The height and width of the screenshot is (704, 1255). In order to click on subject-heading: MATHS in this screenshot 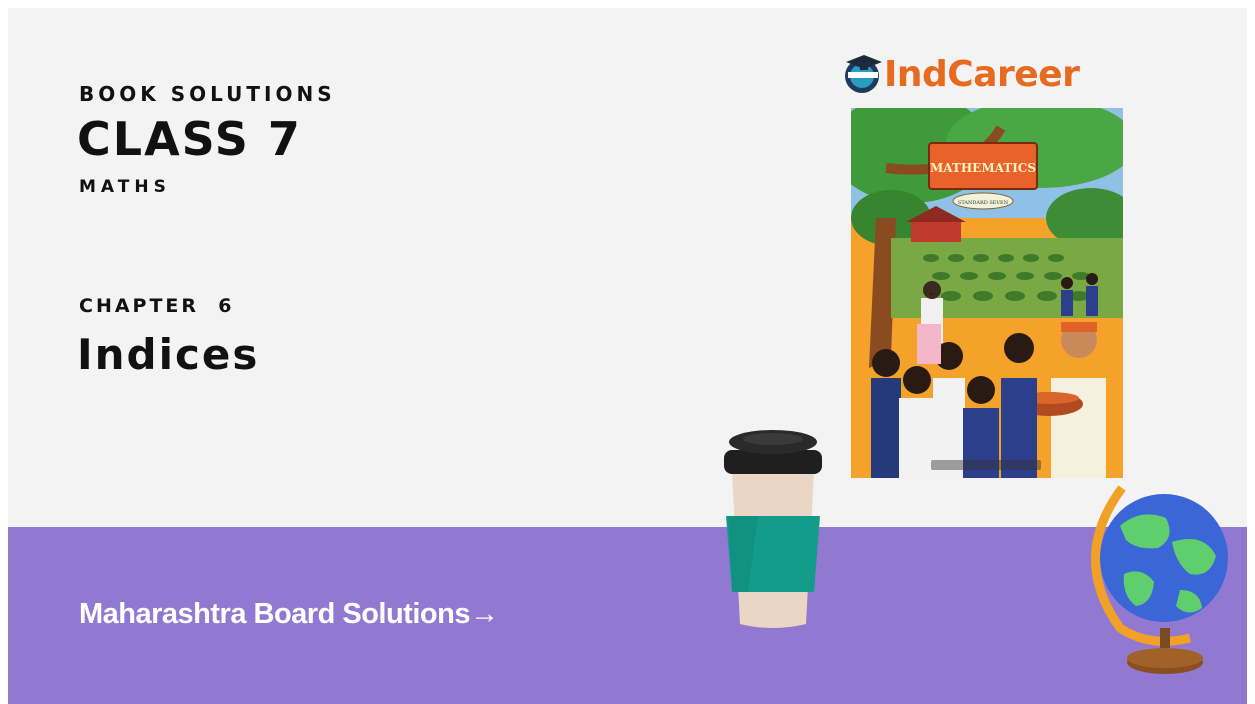, I will do `click(125, 187)`.